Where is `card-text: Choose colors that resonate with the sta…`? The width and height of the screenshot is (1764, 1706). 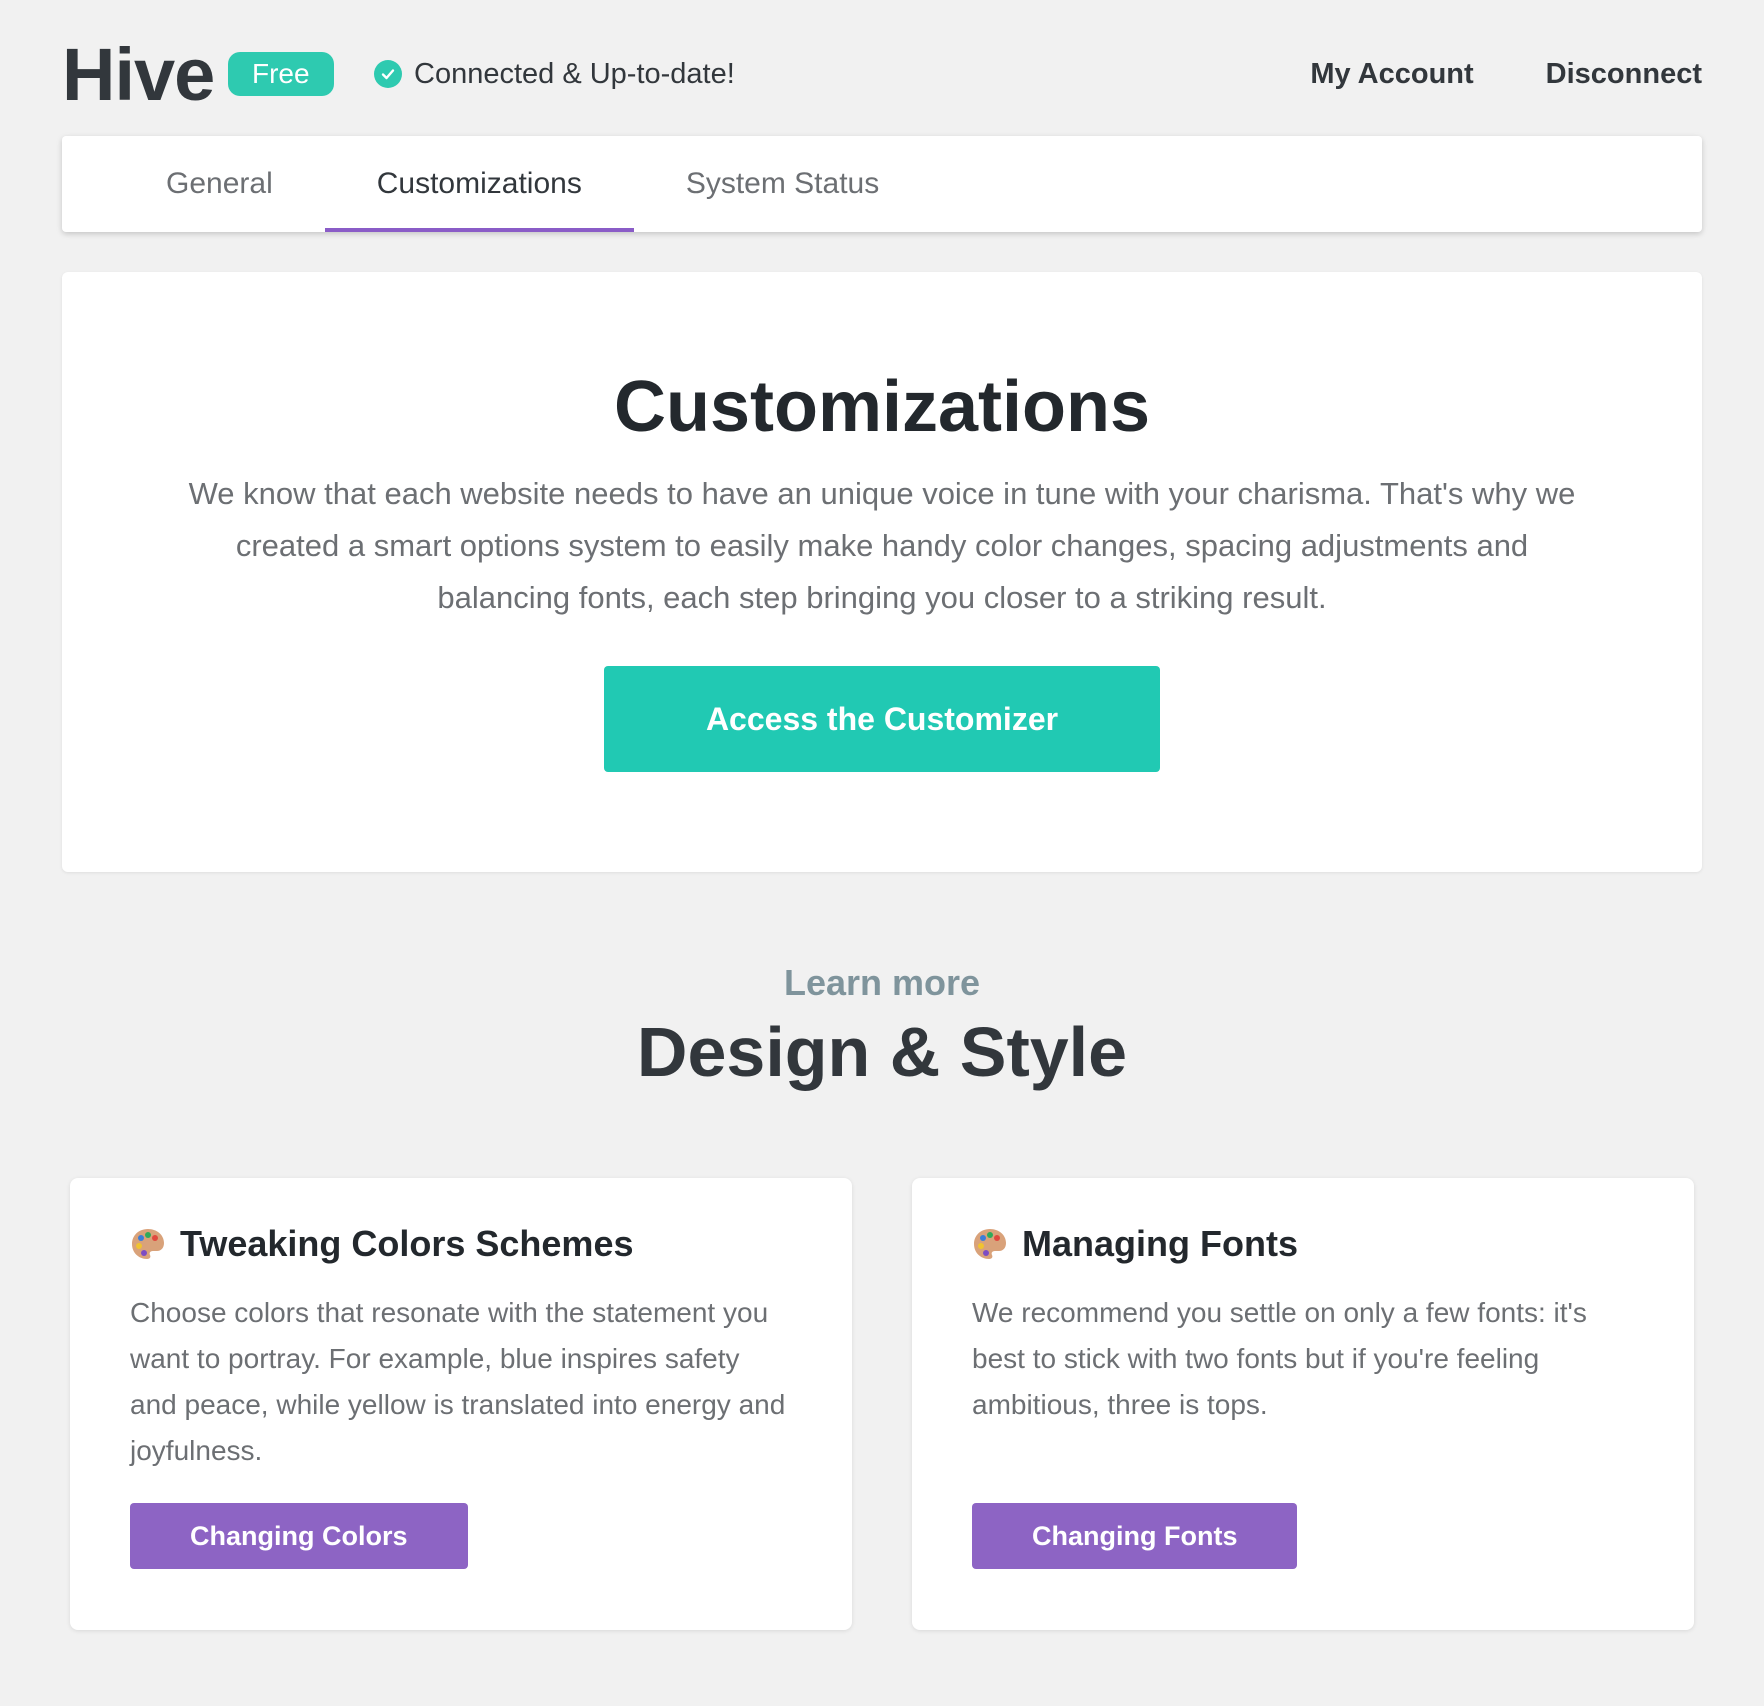 card-text: Choose colors that resonate with the sta… is located at coordinates (458, 1381).